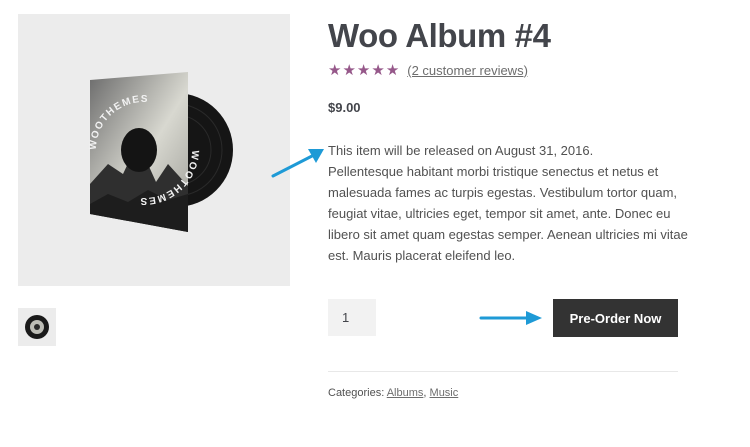  I want to click on star-rating: ★ ★ ★ ★ ★ (2 customer reviews), so click(428, 70).